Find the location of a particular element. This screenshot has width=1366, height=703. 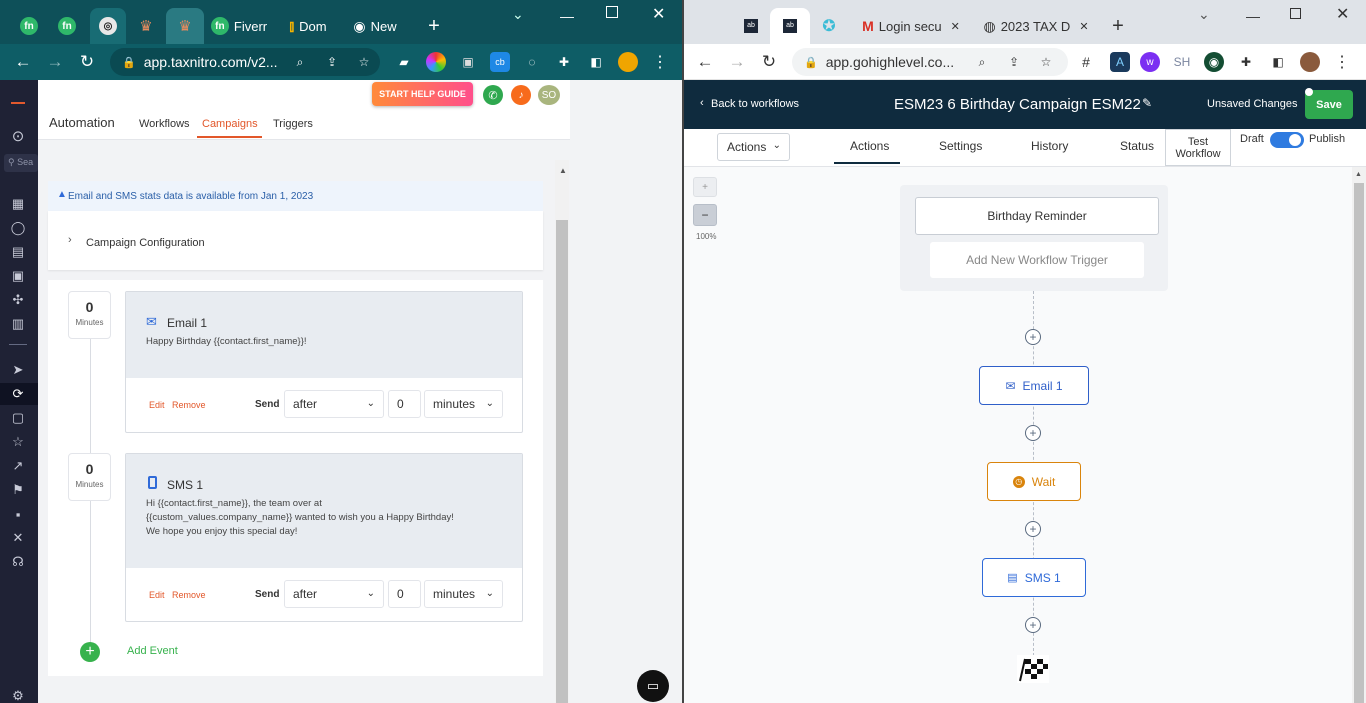

dashboard-switch-icon: ⊙ is located at coordinates (18, 136).